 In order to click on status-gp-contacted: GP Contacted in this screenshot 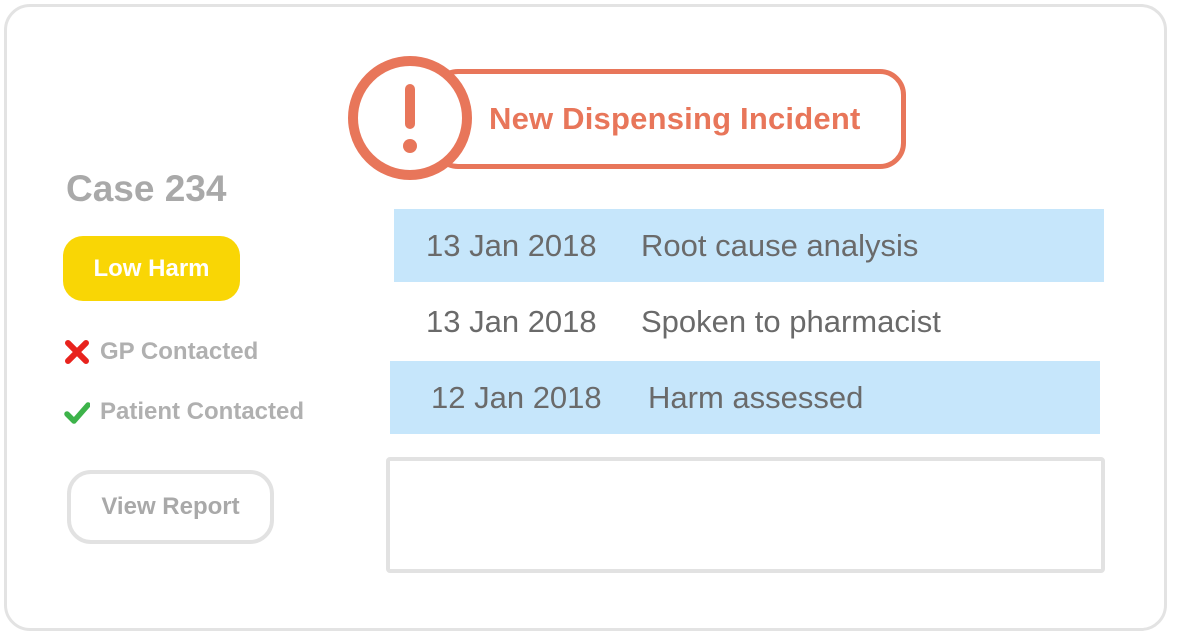, I will do `click(161, 352)`.